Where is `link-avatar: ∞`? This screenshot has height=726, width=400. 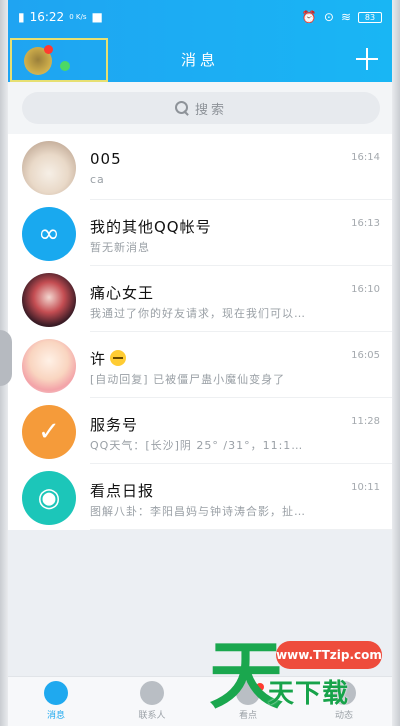 link-avatar: ∞ is located at coordinates (49, 234).